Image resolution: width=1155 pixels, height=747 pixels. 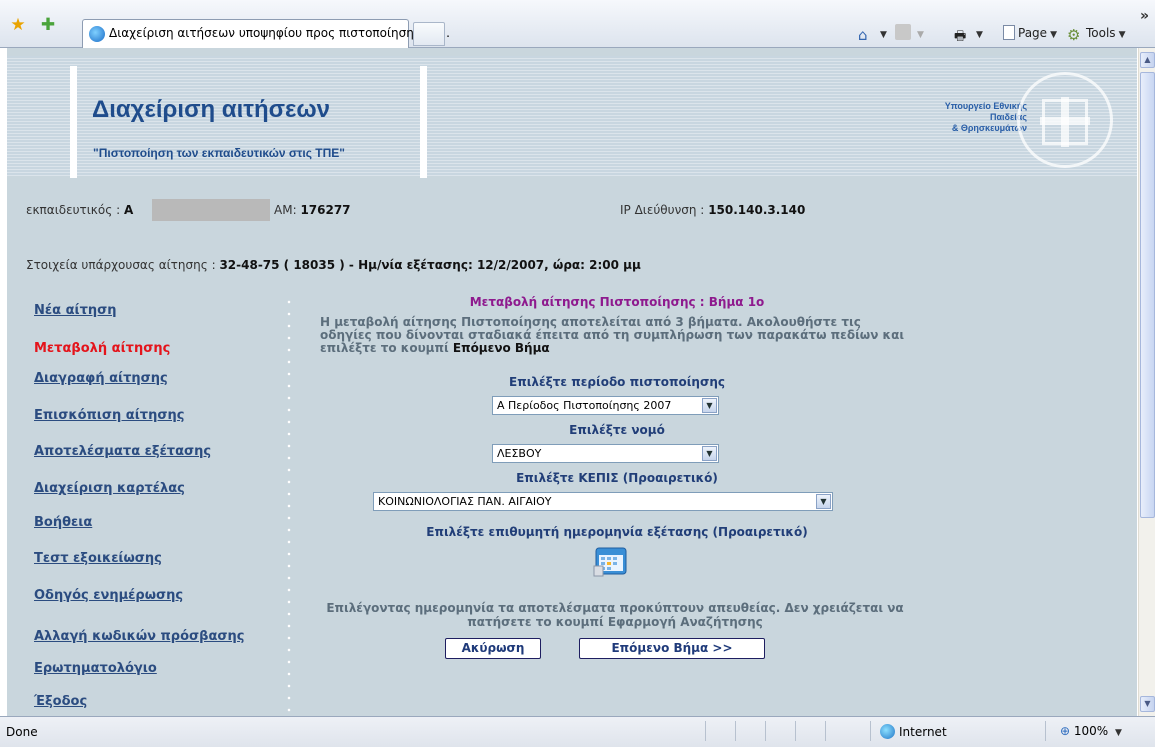 I want to click on status-text: Done, so click(x=22, y=732).